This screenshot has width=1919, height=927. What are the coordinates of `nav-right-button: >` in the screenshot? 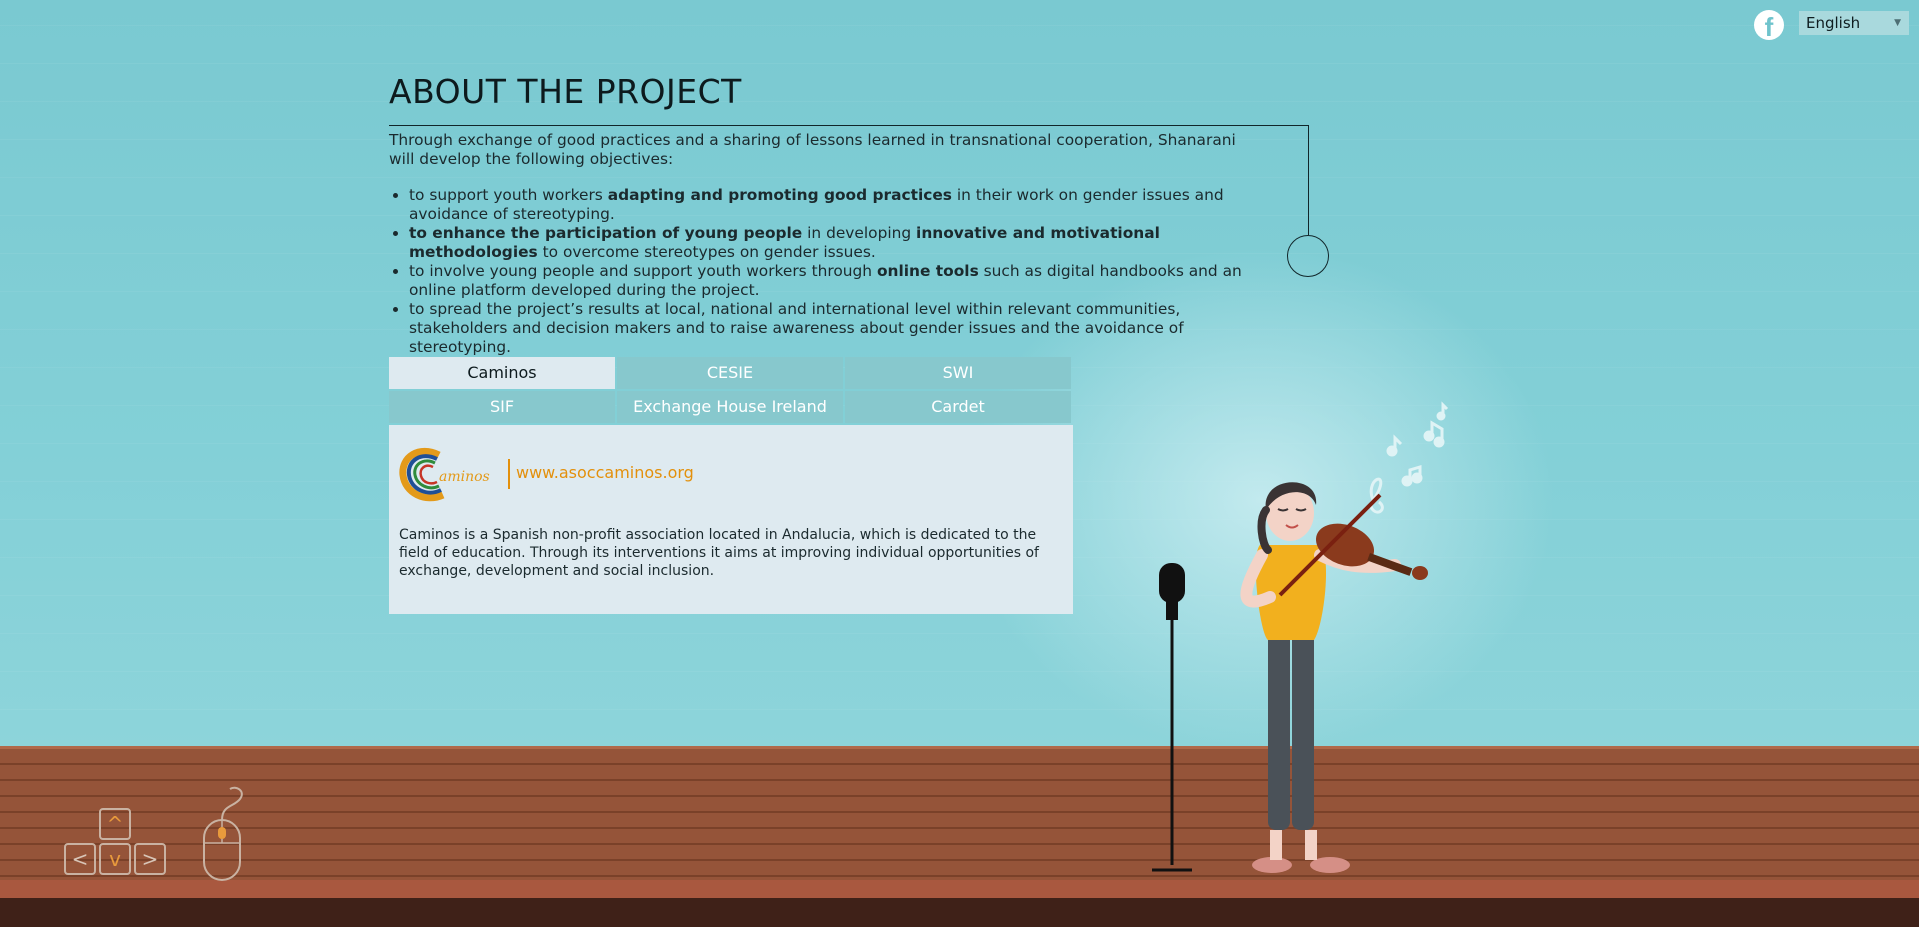 It's located at (150, 859).